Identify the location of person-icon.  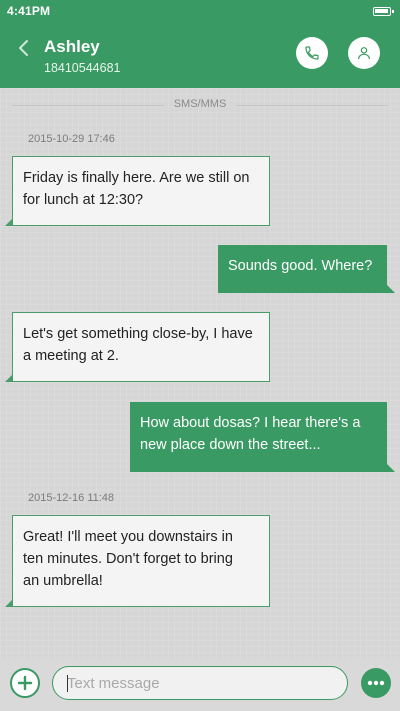
(364, 53).